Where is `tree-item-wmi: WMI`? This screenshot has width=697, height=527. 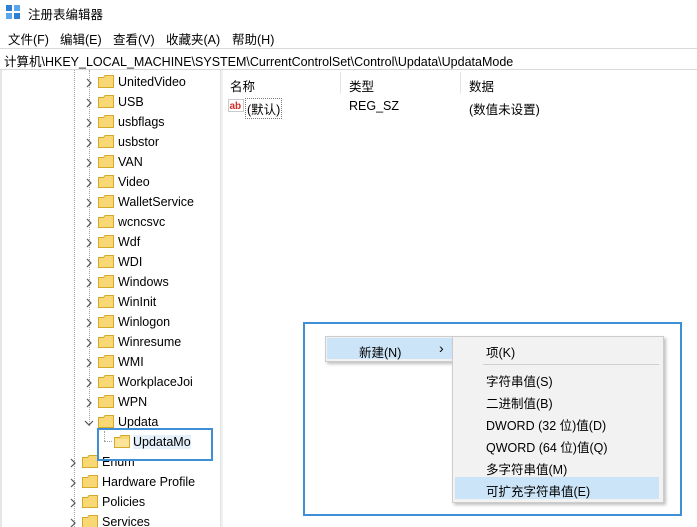 tree-item-wmi: WMI is located at coordinates (110, 362).